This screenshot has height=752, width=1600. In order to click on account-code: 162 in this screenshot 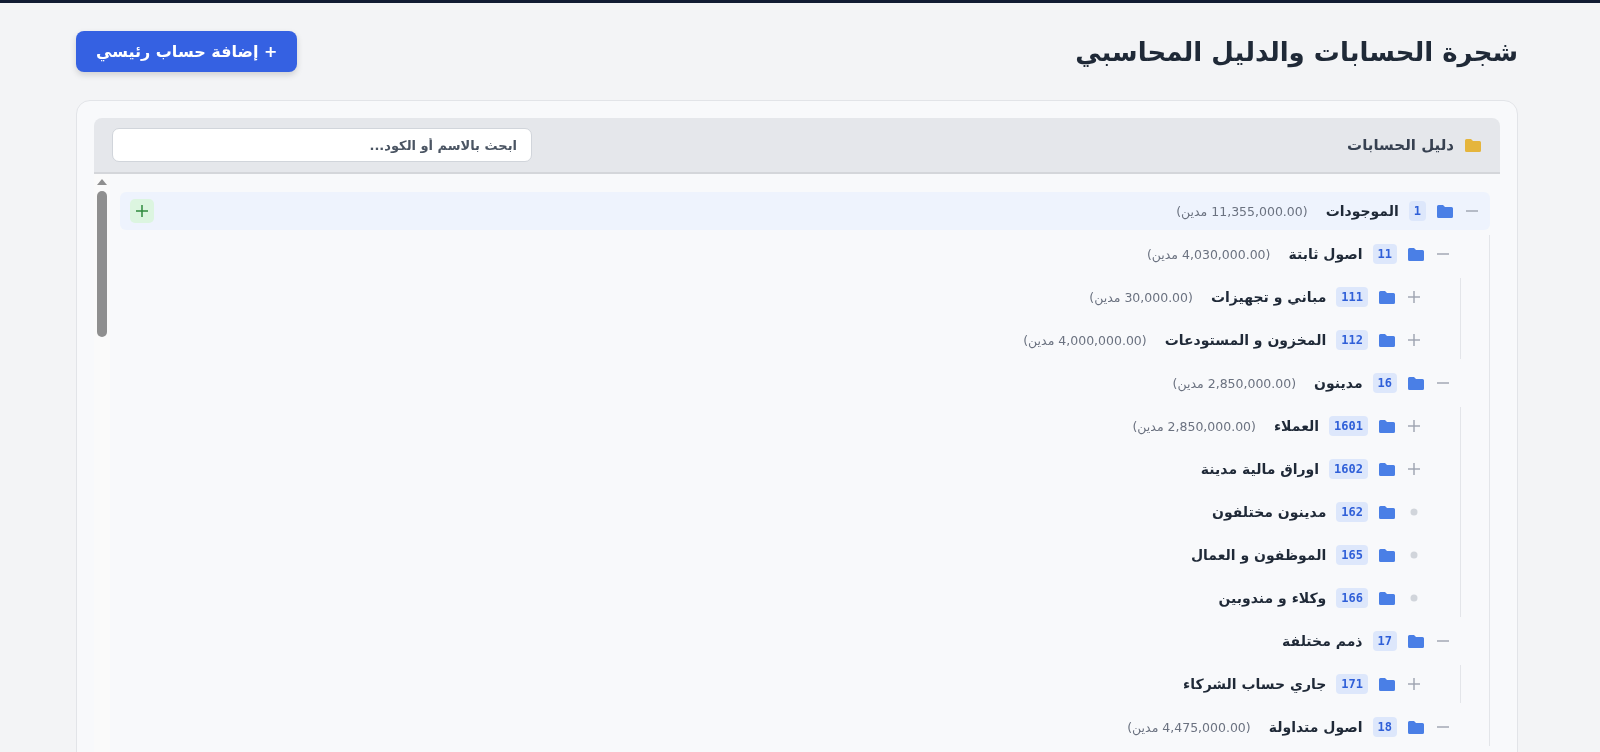, I will do `click(1352, 512)`.